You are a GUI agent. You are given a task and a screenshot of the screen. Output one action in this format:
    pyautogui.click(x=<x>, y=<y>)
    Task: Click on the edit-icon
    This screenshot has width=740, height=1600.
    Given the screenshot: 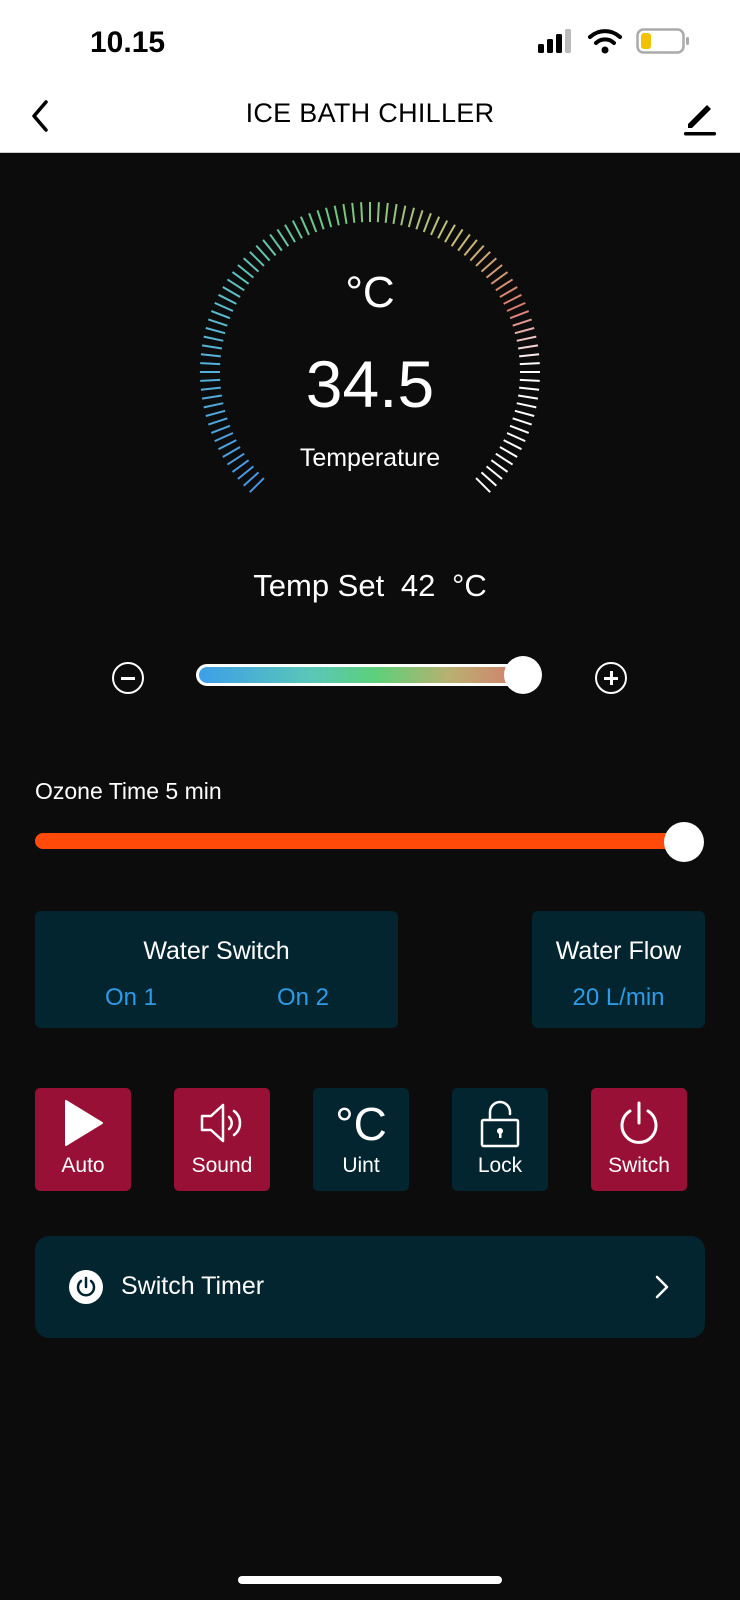 What is the action you would take?
    pyautogui.click(x=700, y=116)
    